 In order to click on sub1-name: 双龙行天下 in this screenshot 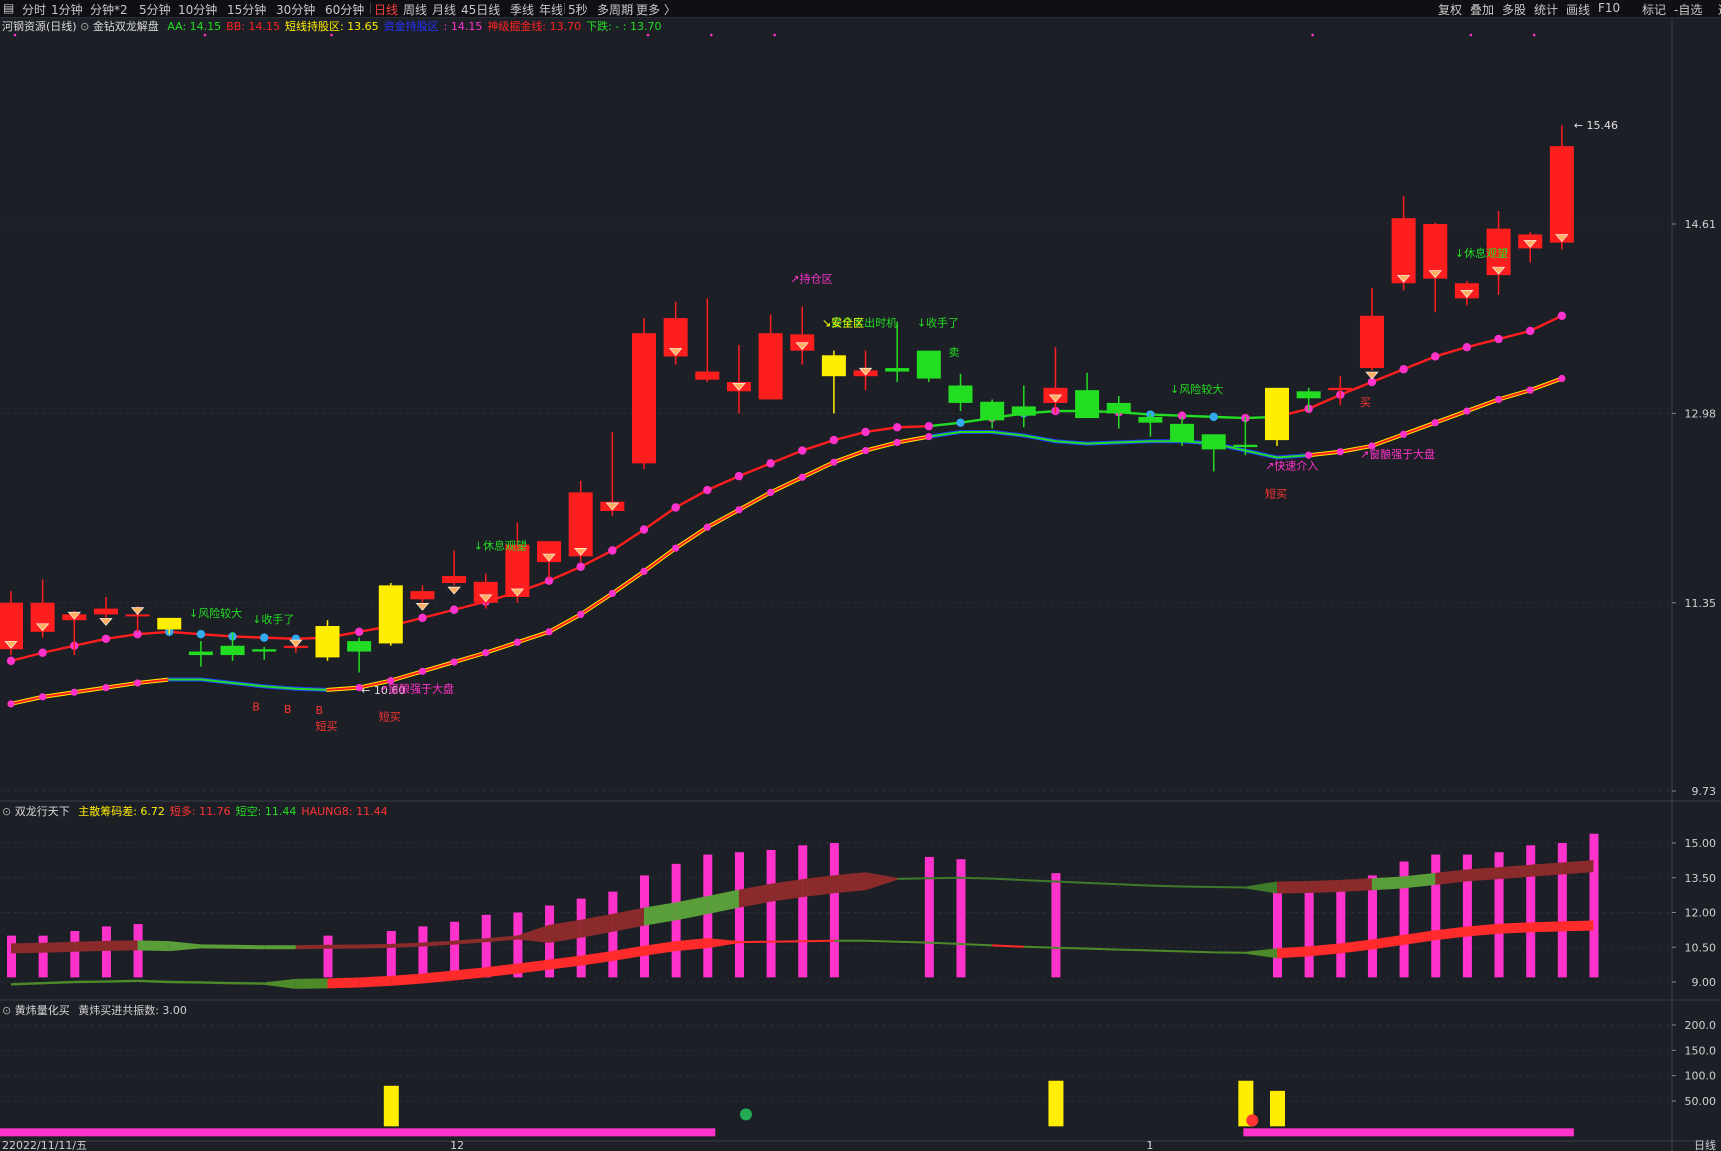, I will do `click(42, 811)`.